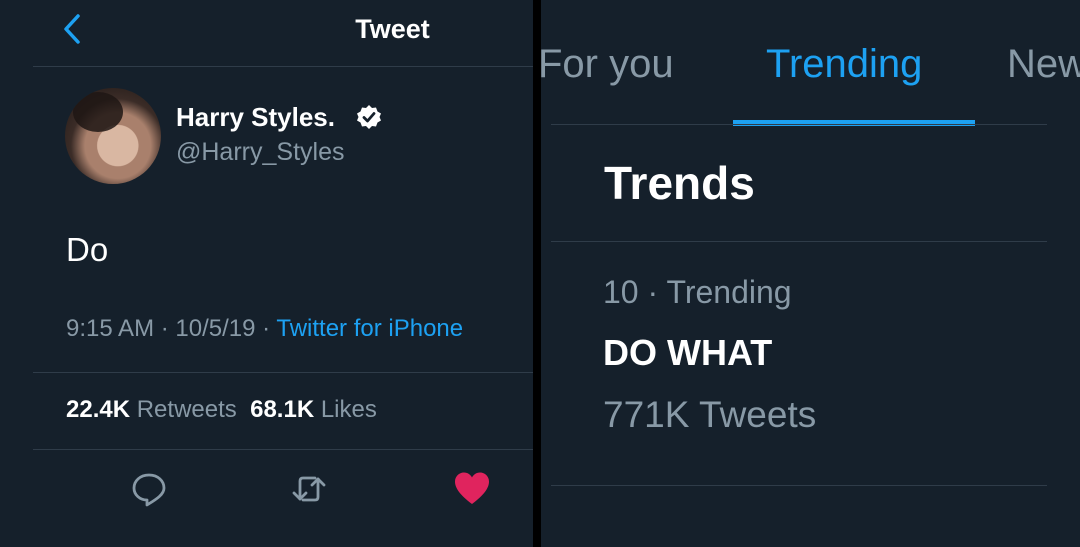 The image size is (1080, 547). What do you see at coordinates (679, 183) in the screenshot?
I see `section-title: Trends` at bounding box center [679, 183].